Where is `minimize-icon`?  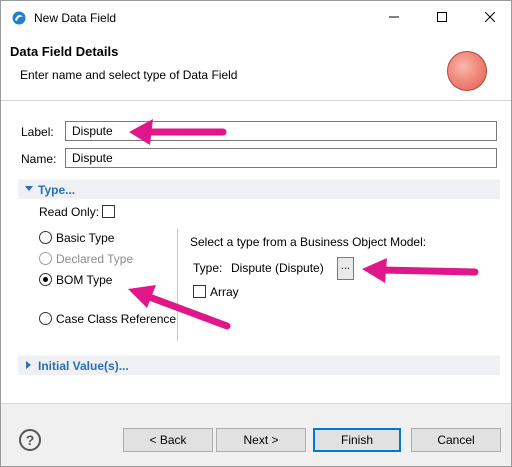 minimize-icon is located at coordinates (394, 17).